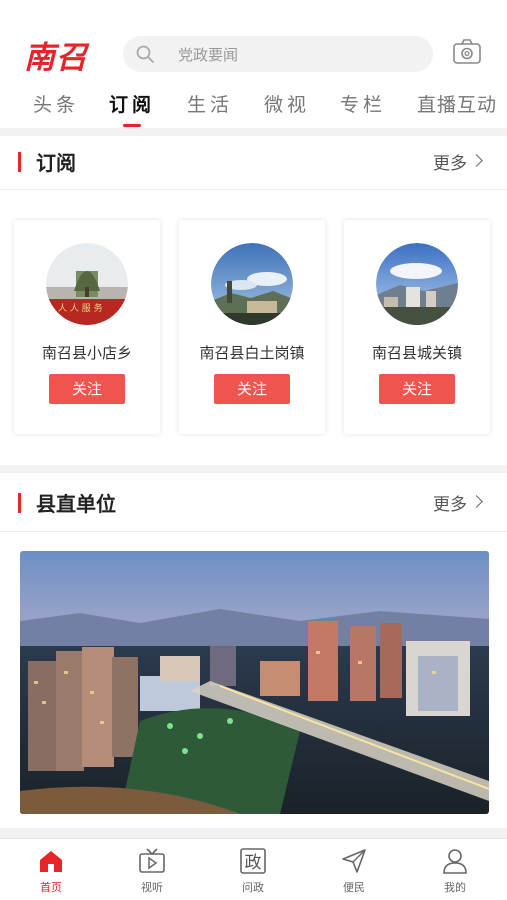 The image size is (507, 900). What do you see at coordinates (467, 52) in the screenshot?
I see `camera-icon` at bounding box center [467, 52].